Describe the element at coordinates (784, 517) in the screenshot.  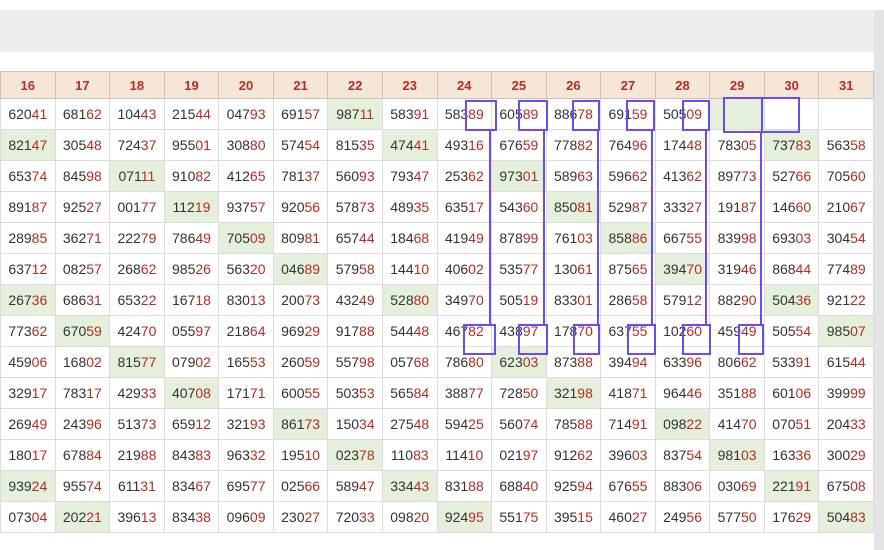
I see `number-head: 176` at that location.